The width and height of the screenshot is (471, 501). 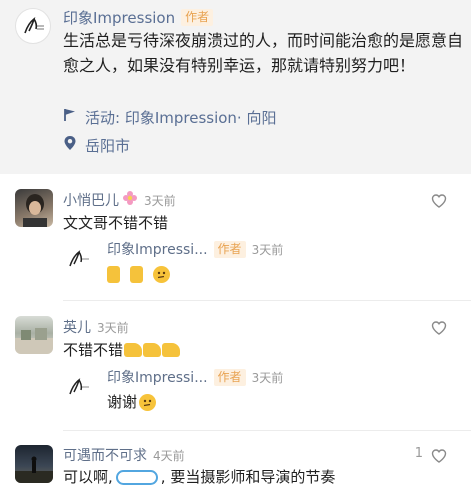 What do you see at coordinates (248, 477) in the screenshot?
I see `comment-text-after: , 要当摄影师和导演的节奏` at bounding box center [248, 477].